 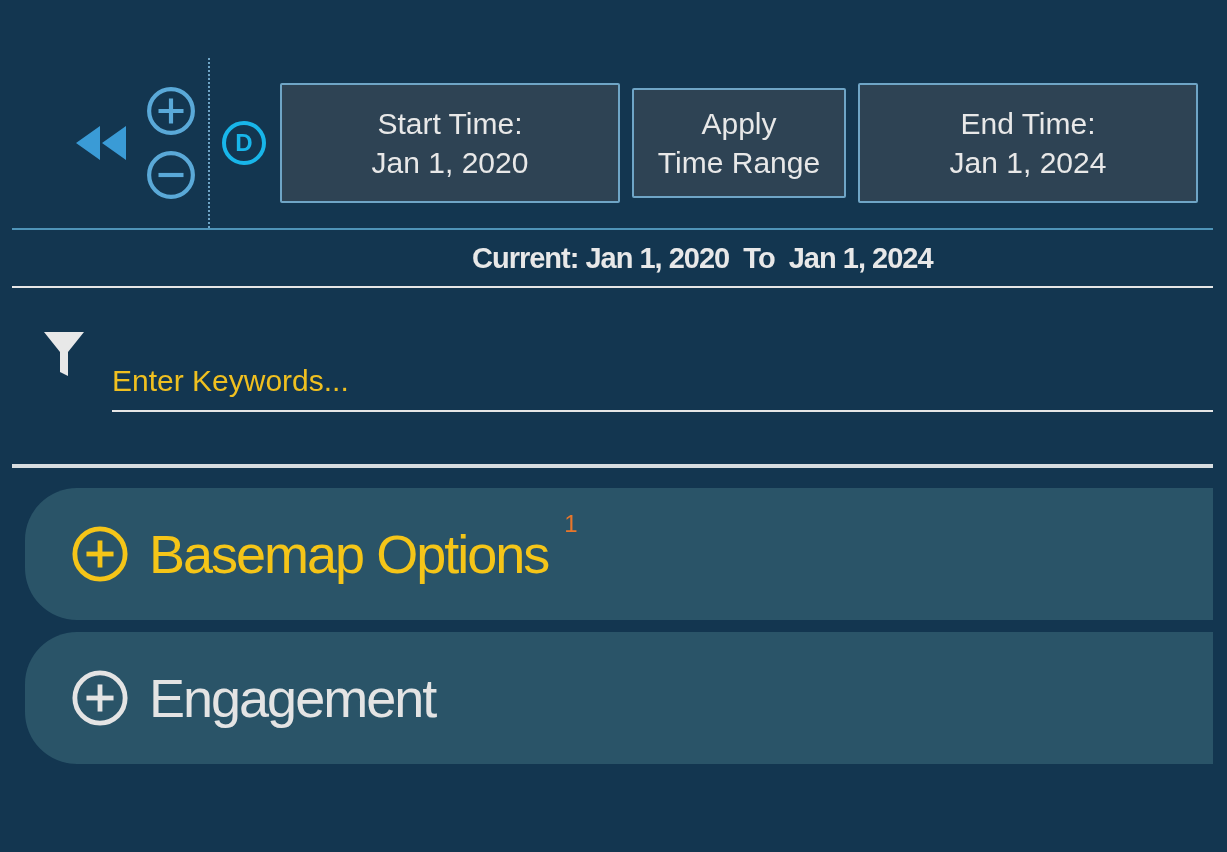 What do you see at coordinates (101, 143) in the screenshot?
I see `rewind-icon` at bounding box center [101, 143].